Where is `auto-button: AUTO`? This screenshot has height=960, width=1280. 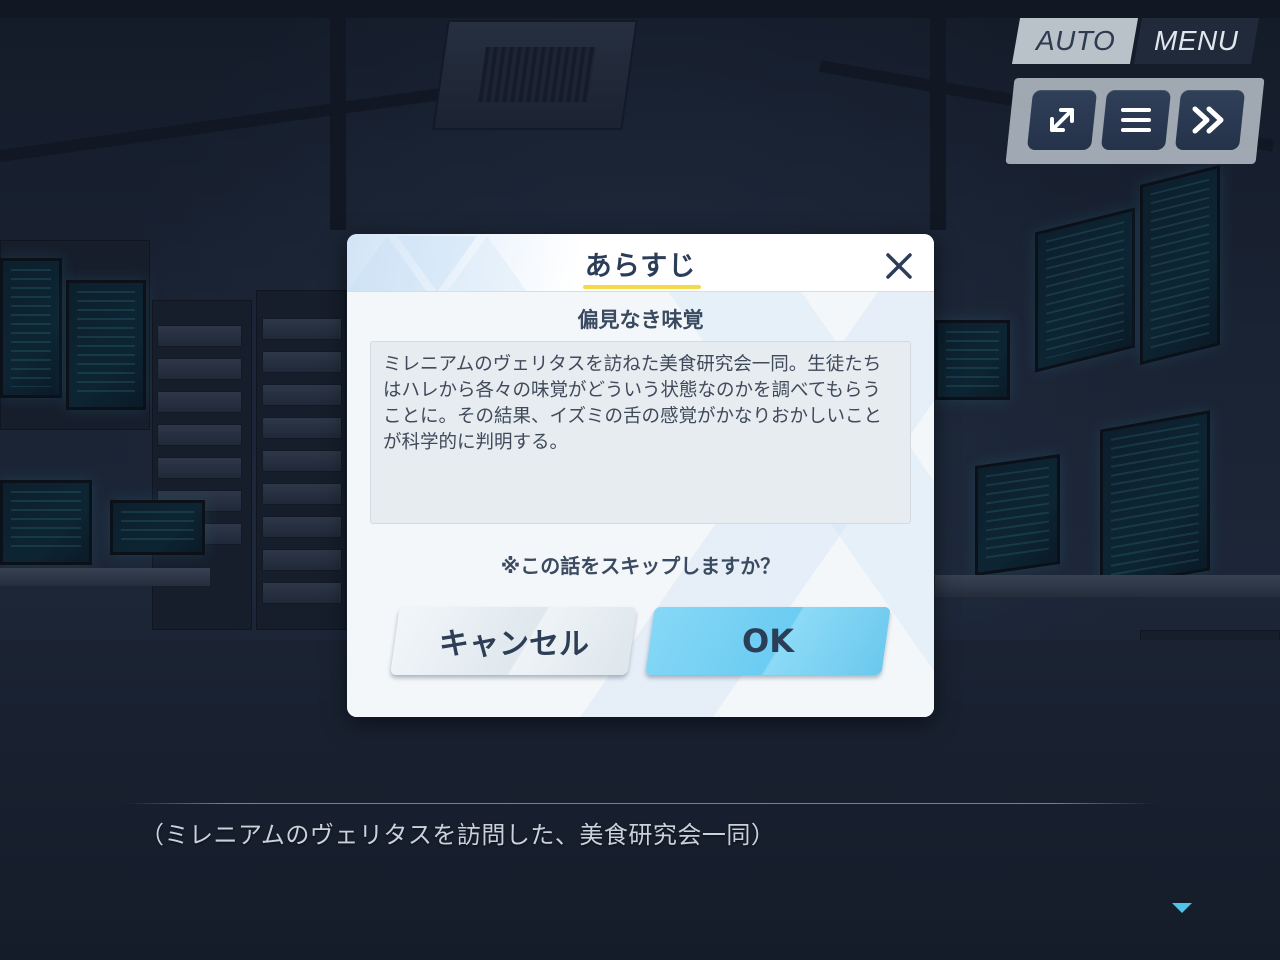 auto-button: AUTO is located at coordinates (1075, 41).